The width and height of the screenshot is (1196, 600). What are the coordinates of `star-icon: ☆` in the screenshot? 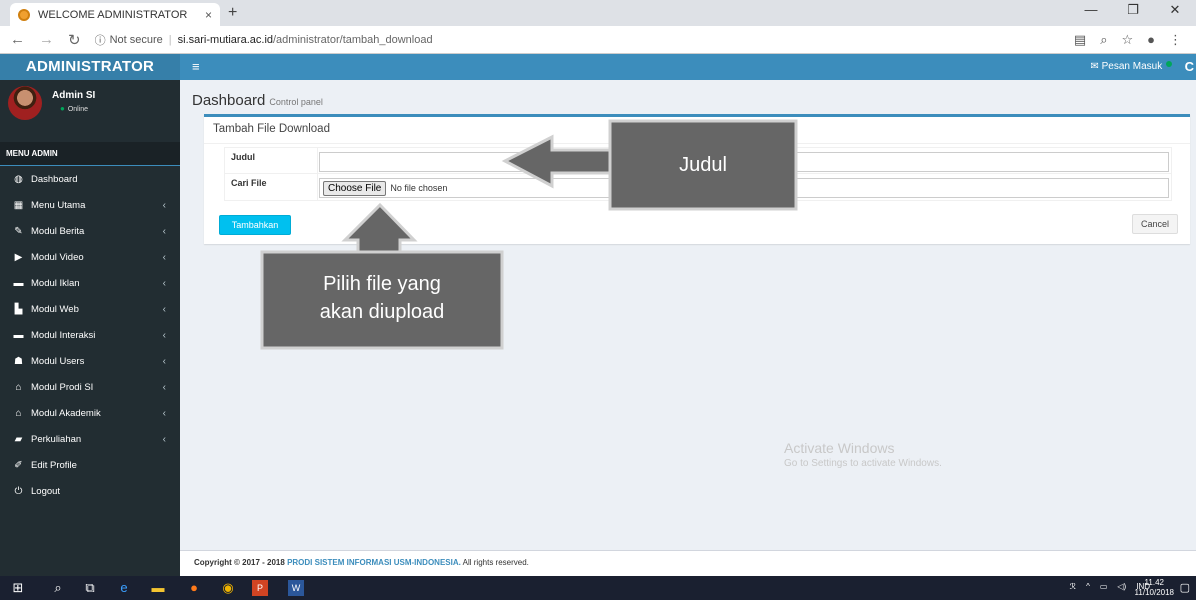 It's located at (1127, 40).